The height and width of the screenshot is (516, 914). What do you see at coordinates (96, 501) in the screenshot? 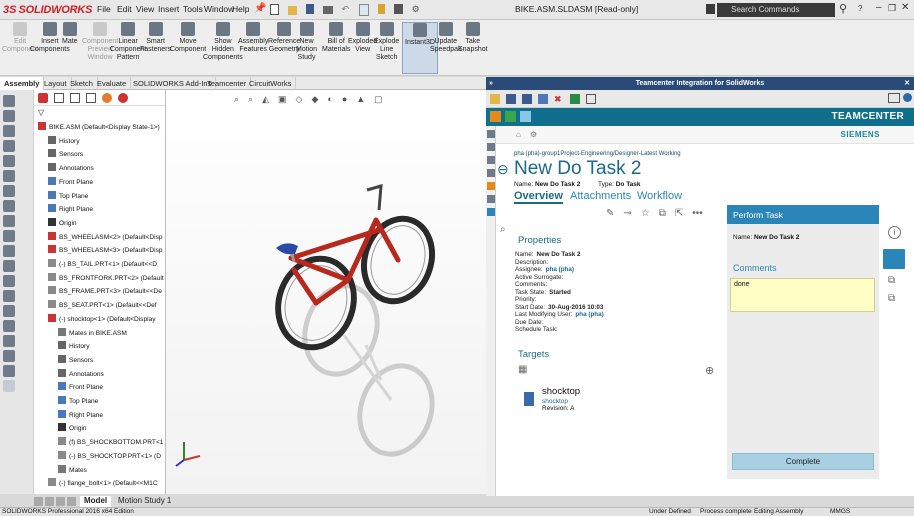
I see `tab-model: Model` at bounding box center [96, 501].